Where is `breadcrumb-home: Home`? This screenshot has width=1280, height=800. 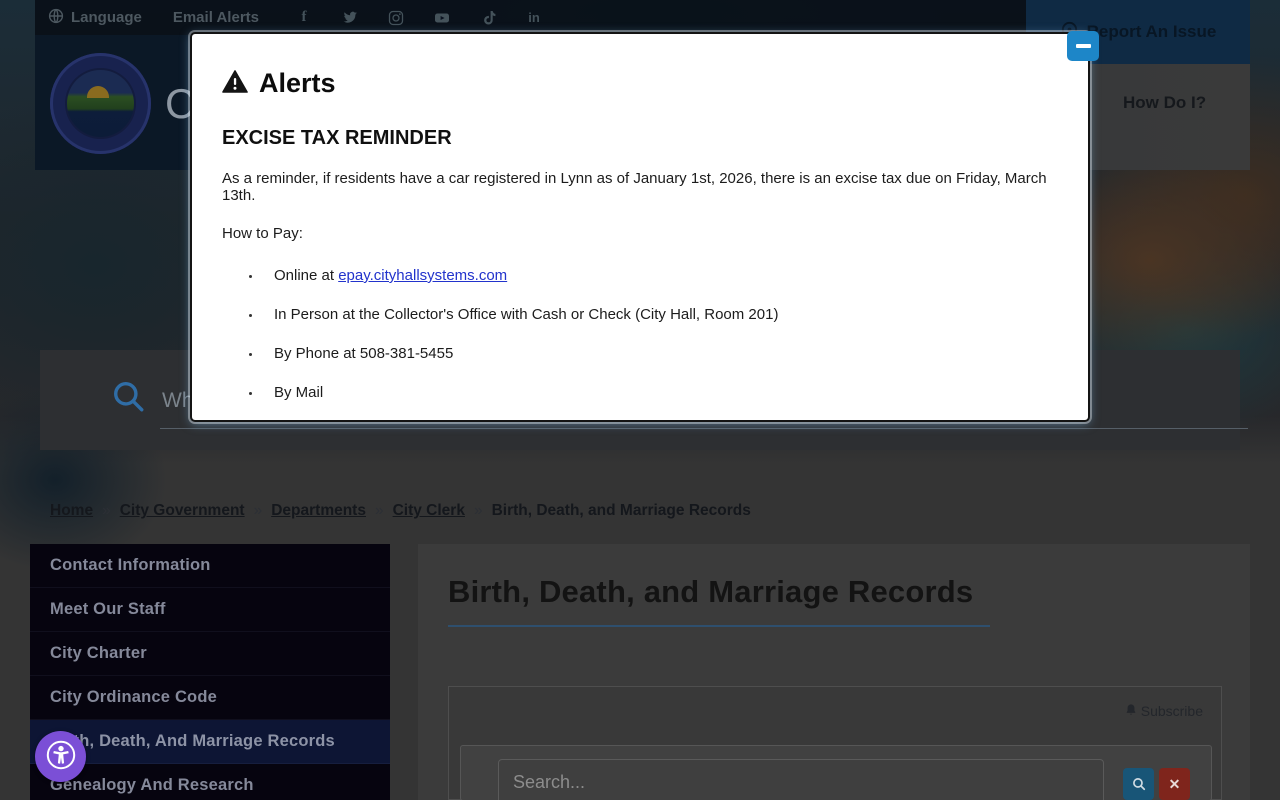 breadcrumb-home: Home is located at coordinates (71, 511).